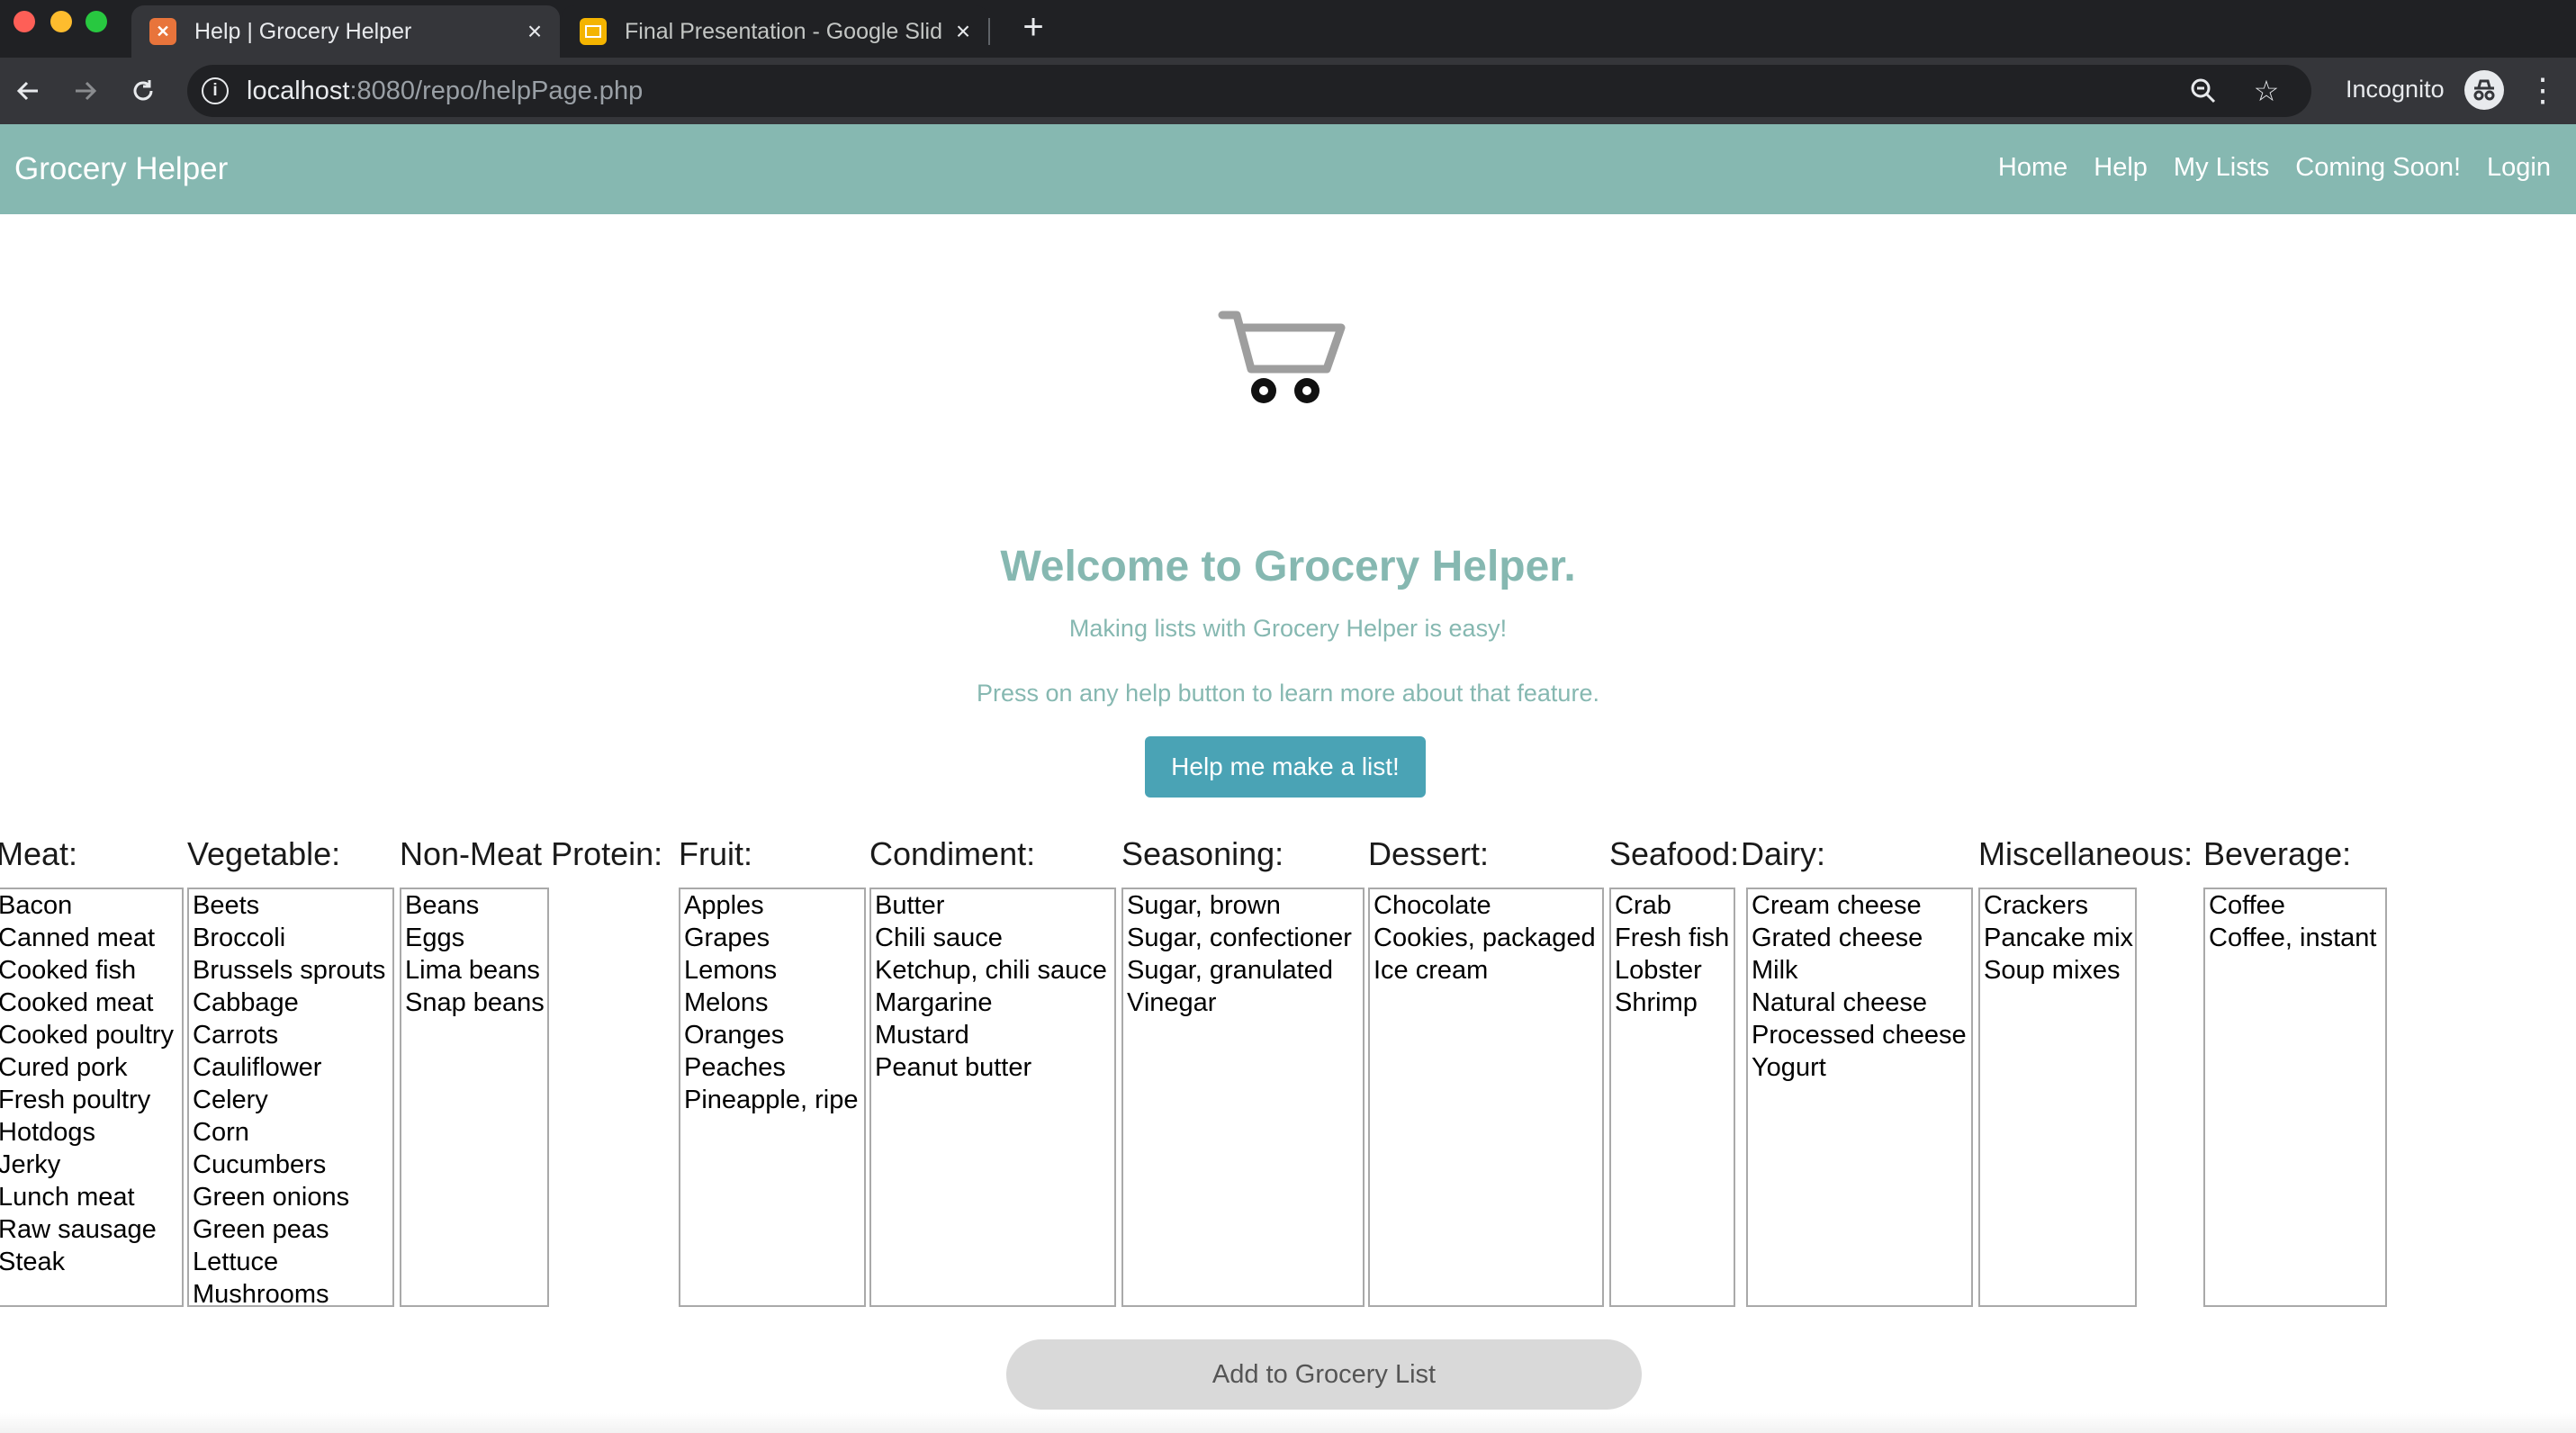  Describe the element at coordinates (91, 1132) in the screenshot. I see `category-option: Hotdogs` at that location.